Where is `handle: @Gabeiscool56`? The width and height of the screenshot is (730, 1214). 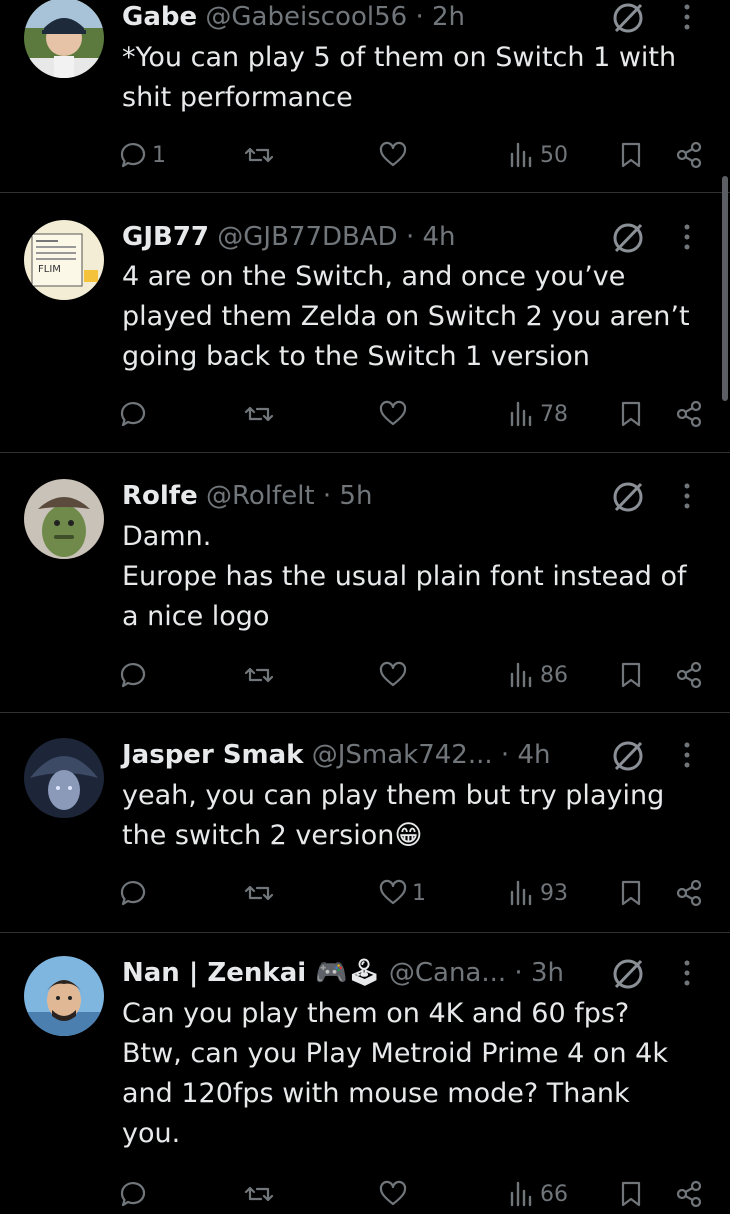
handle: @Gabeiscool56 is located at coordinates (306, 17).